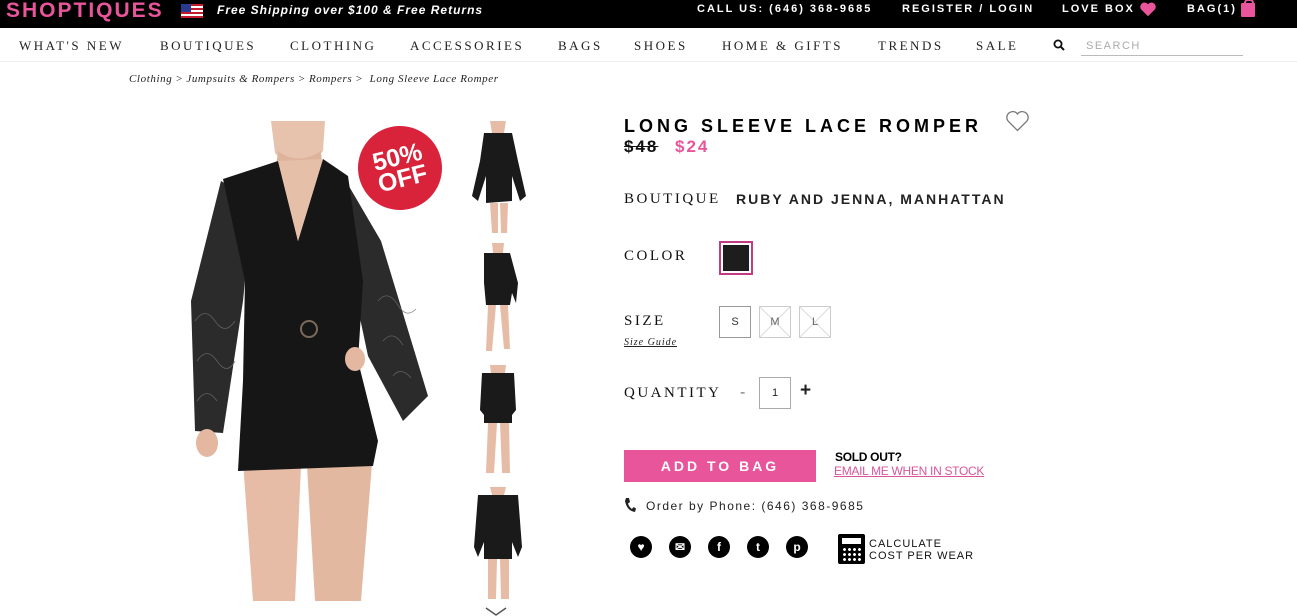 The height and width of the screenshot is (616, 1297). Describe the element at coordinates (719, 547) in the screenshot. I see `facebook-icon: f` at that location.